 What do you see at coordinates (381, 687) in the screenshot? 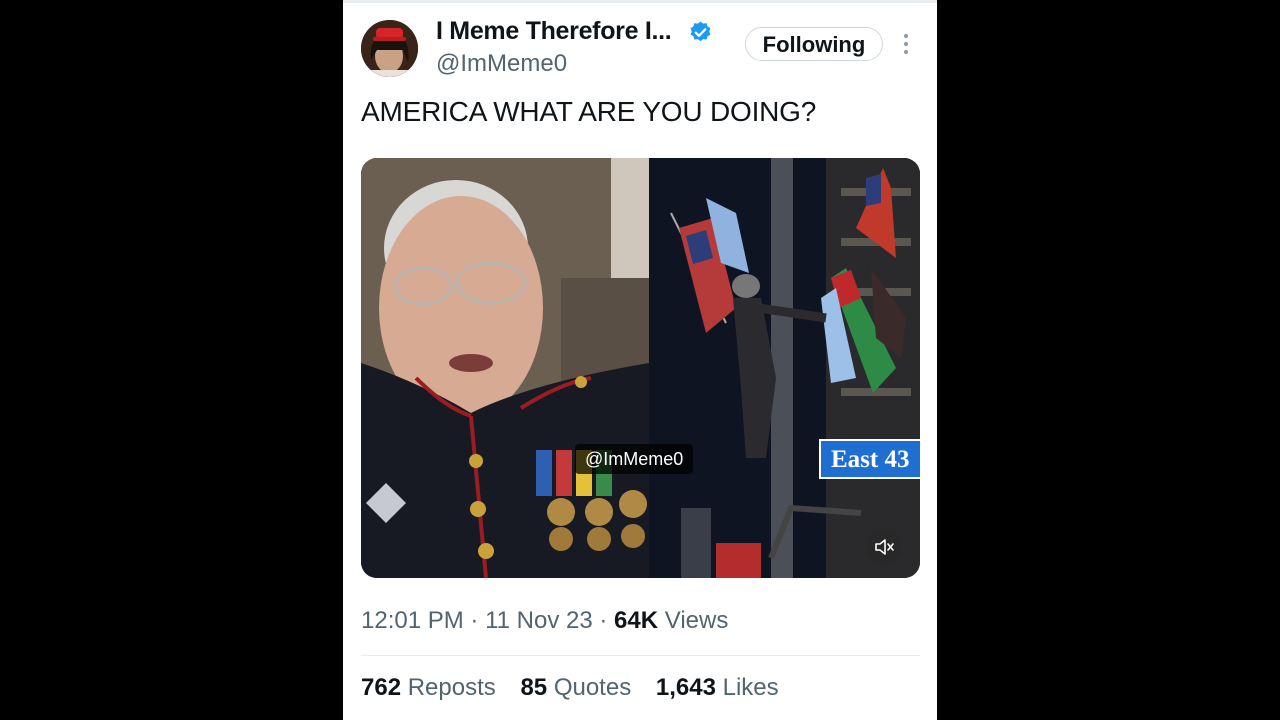
I see `reposts-count: 762` at bounding box center [381, 687].